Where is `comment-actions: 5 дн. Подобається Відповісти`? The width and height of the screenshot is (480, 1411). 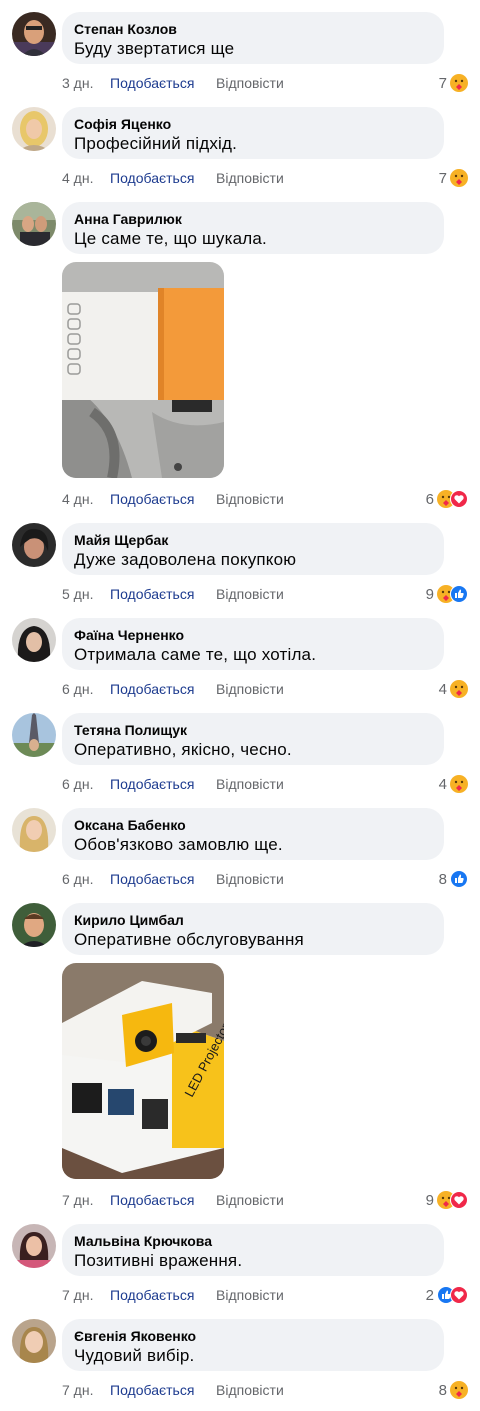 comment-actions: 5 дн. Подобається Відповісти is located at coordinates (173, 594).